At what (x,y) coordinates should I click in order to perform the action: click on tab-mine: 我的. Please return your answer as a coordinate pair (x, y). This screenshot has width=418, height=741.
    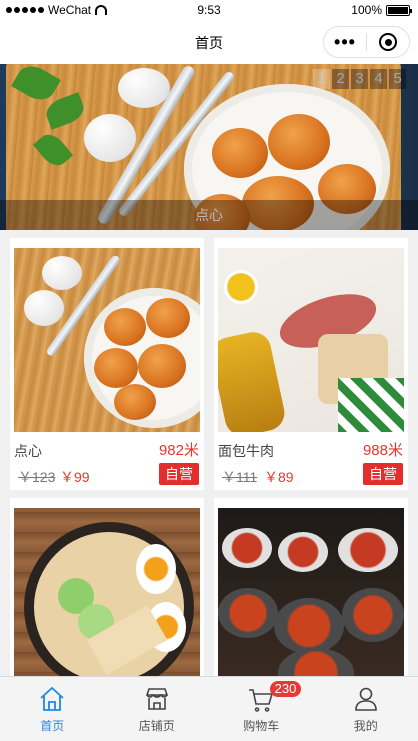
    Looking at the image, I should click on (366, 709).